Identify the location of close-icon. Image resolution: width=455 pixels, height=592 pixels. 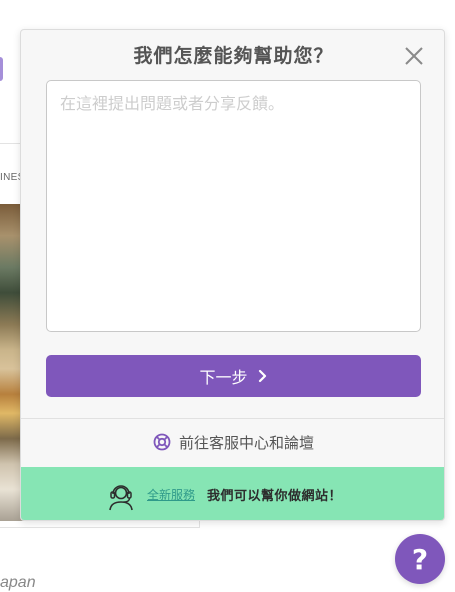
(414, 56).